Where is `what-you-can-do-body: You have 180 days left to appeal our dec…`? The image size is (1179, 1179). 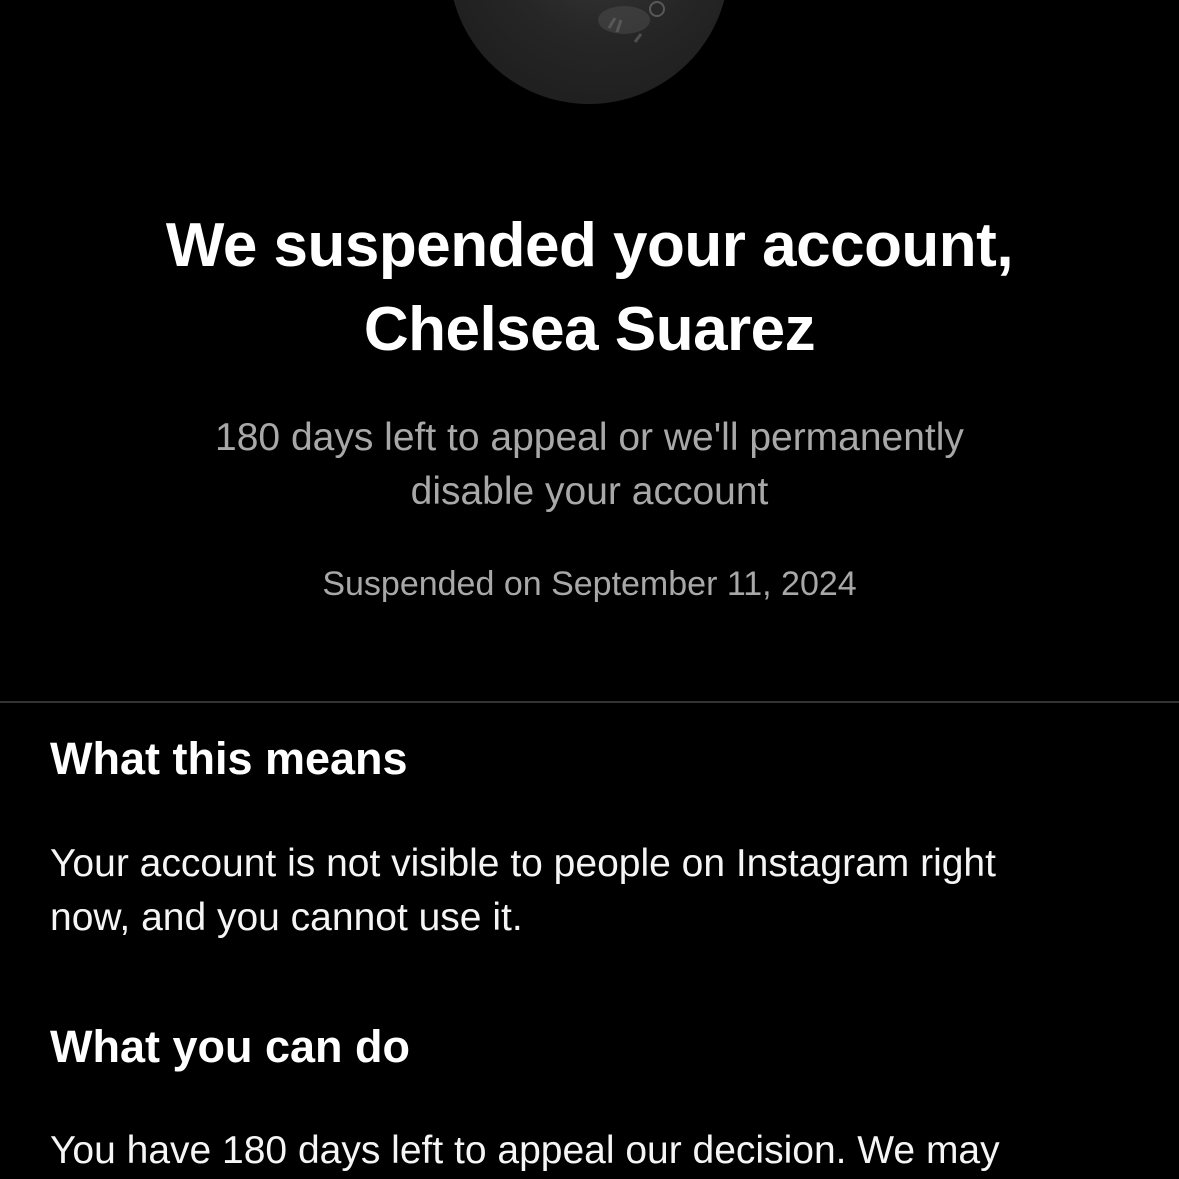
what-you-can-do-body: You have 180 days left to appeal our dec… is located at coordinates (600, 1151).